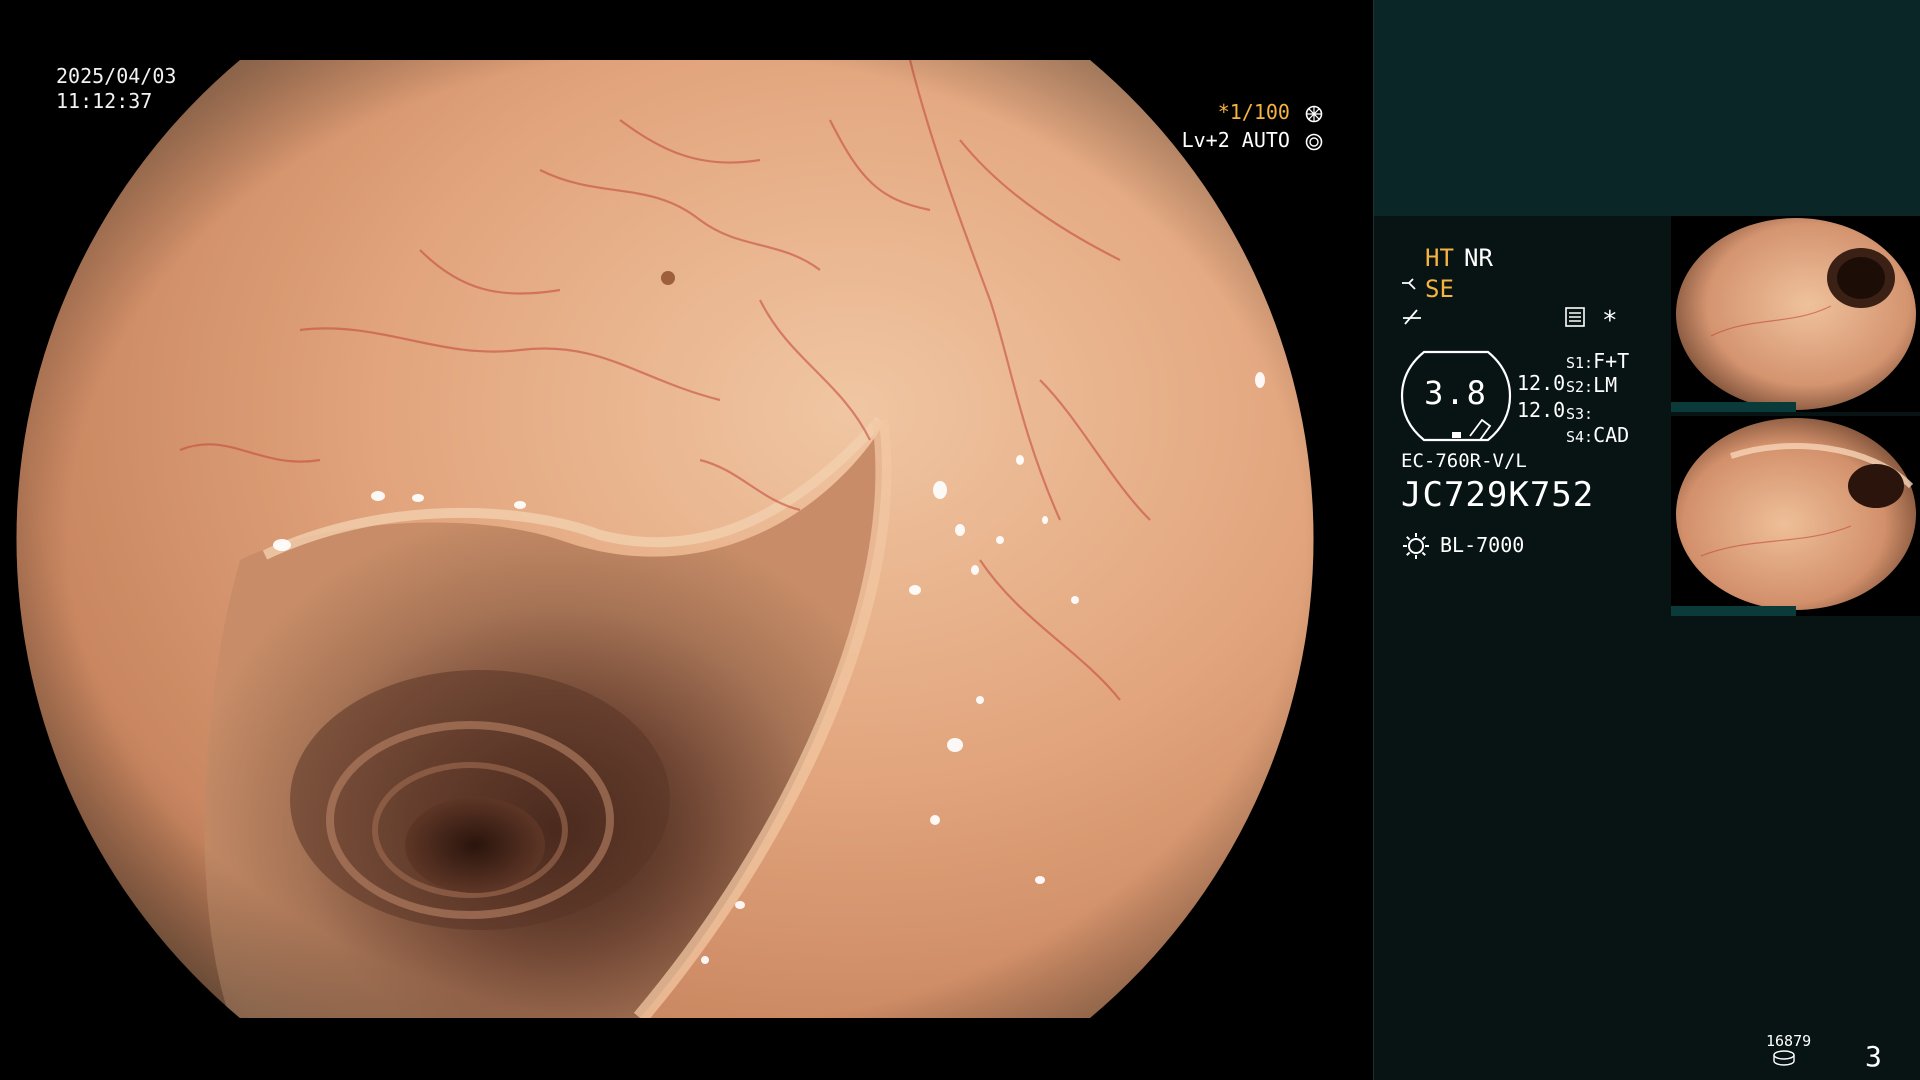 This screenshot has height=1080, width=1920. What do you see at coordinates (1482, 545) in the screenshot?
I see `light-source-label: BL-7000` at bounding box center [1482, 545].